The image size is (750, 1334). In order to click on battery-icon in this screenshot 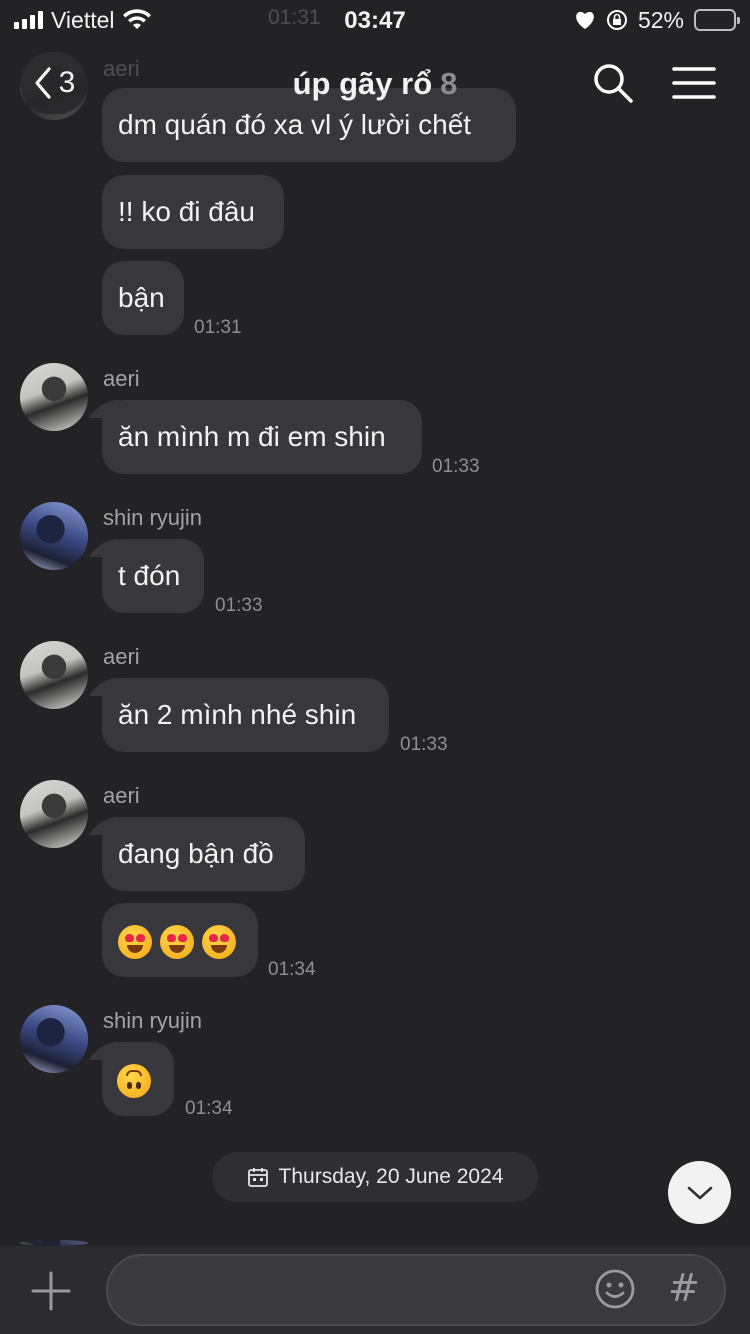, I will do `click(717, 20)`.